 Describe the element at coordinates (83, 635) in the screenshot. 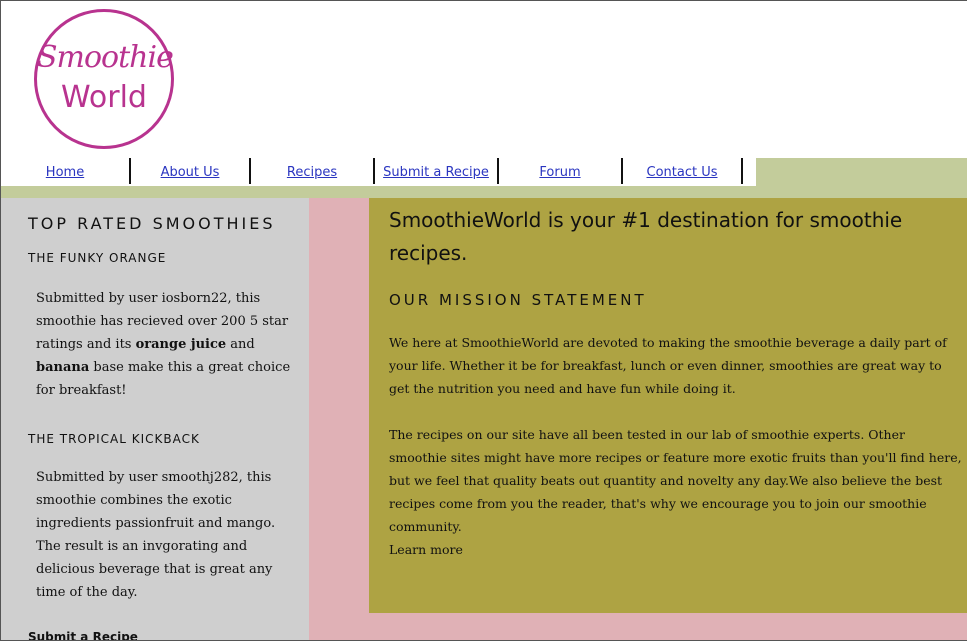

I see `submit-recipe-link: Submit a Recipe` at that location.